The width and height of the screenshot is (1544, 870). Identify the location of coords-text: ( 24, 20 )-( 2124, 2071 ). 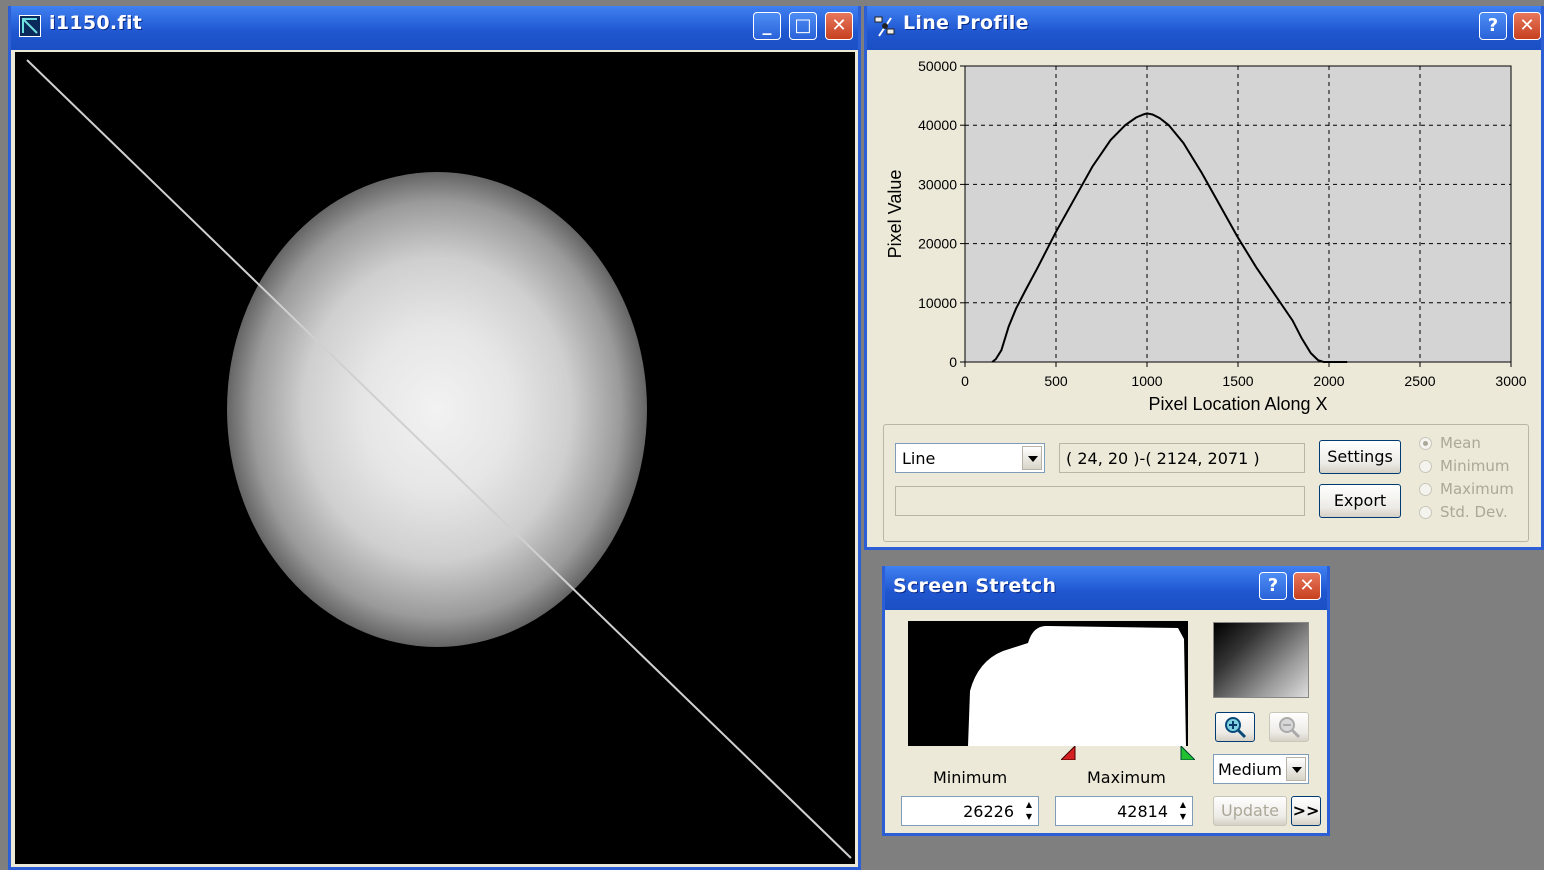
(1163, 458).